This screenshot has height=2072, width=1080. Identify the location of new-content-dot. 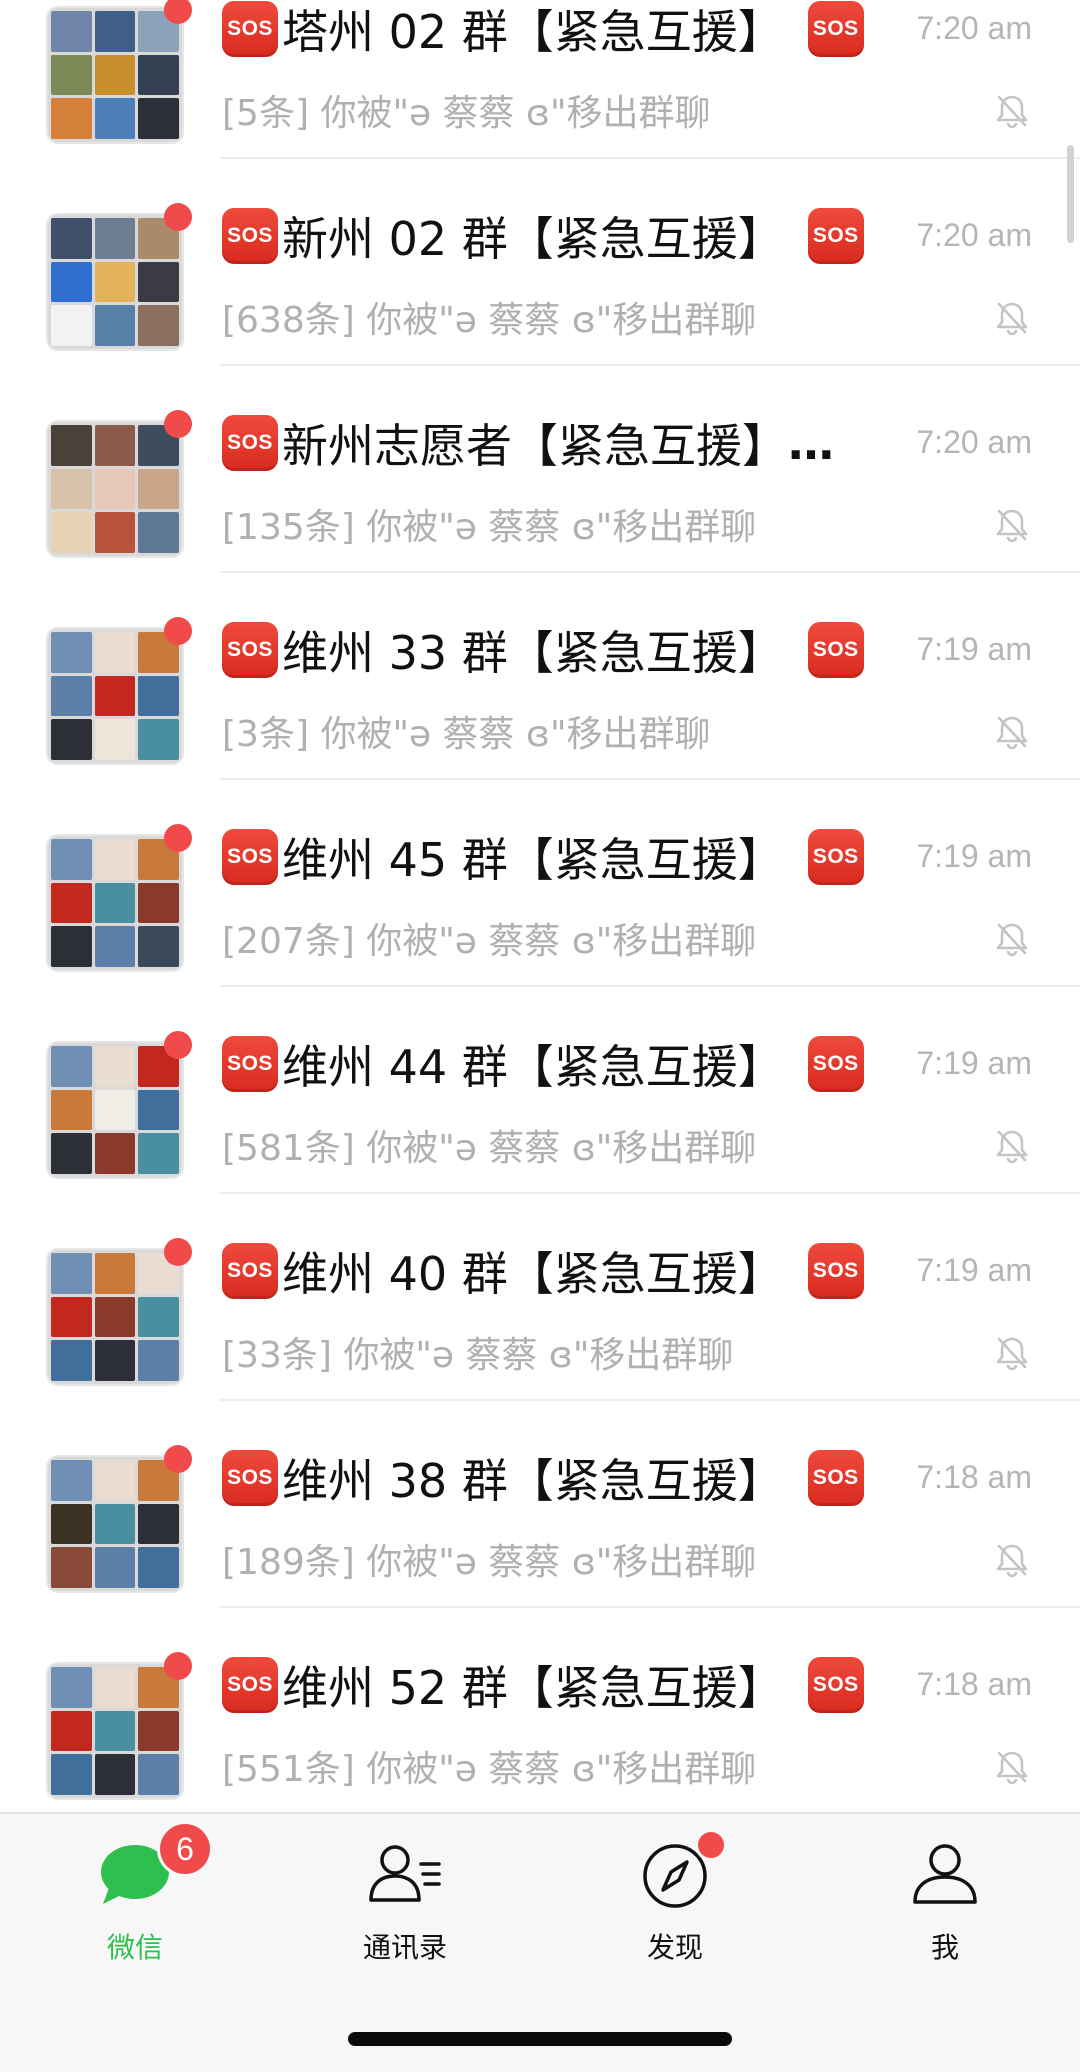
(711, 1845).